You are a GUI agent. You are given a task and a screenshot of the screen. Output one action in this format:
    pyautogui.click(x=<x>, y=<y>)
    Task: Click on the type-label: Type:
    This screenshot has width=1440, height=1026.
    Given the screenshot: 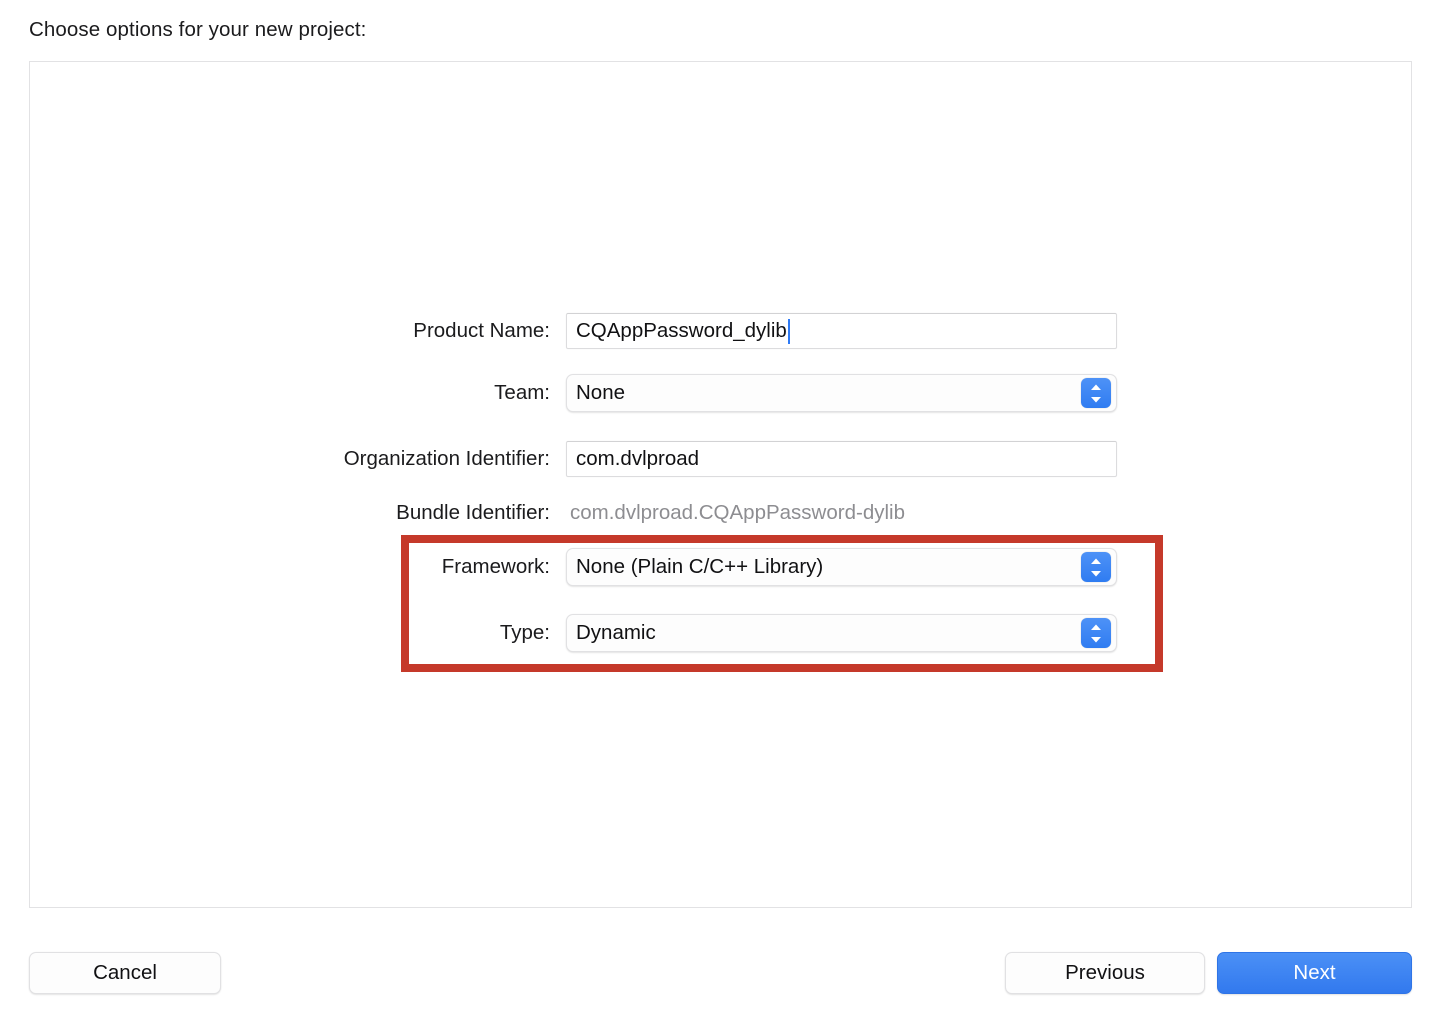 What is the action you would take?
    pyautogui.click(x=524, y=632)
    